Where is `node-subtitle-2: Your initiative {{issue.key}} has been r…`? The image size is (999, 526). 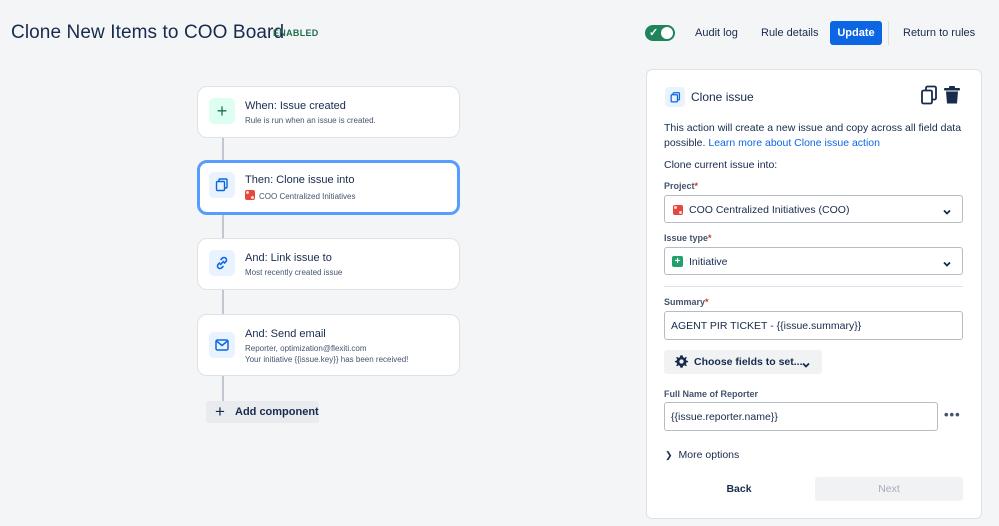
node-subtitle-2: Your initiative {{issue.key}} has been r… is located at coordinates (327, 359).